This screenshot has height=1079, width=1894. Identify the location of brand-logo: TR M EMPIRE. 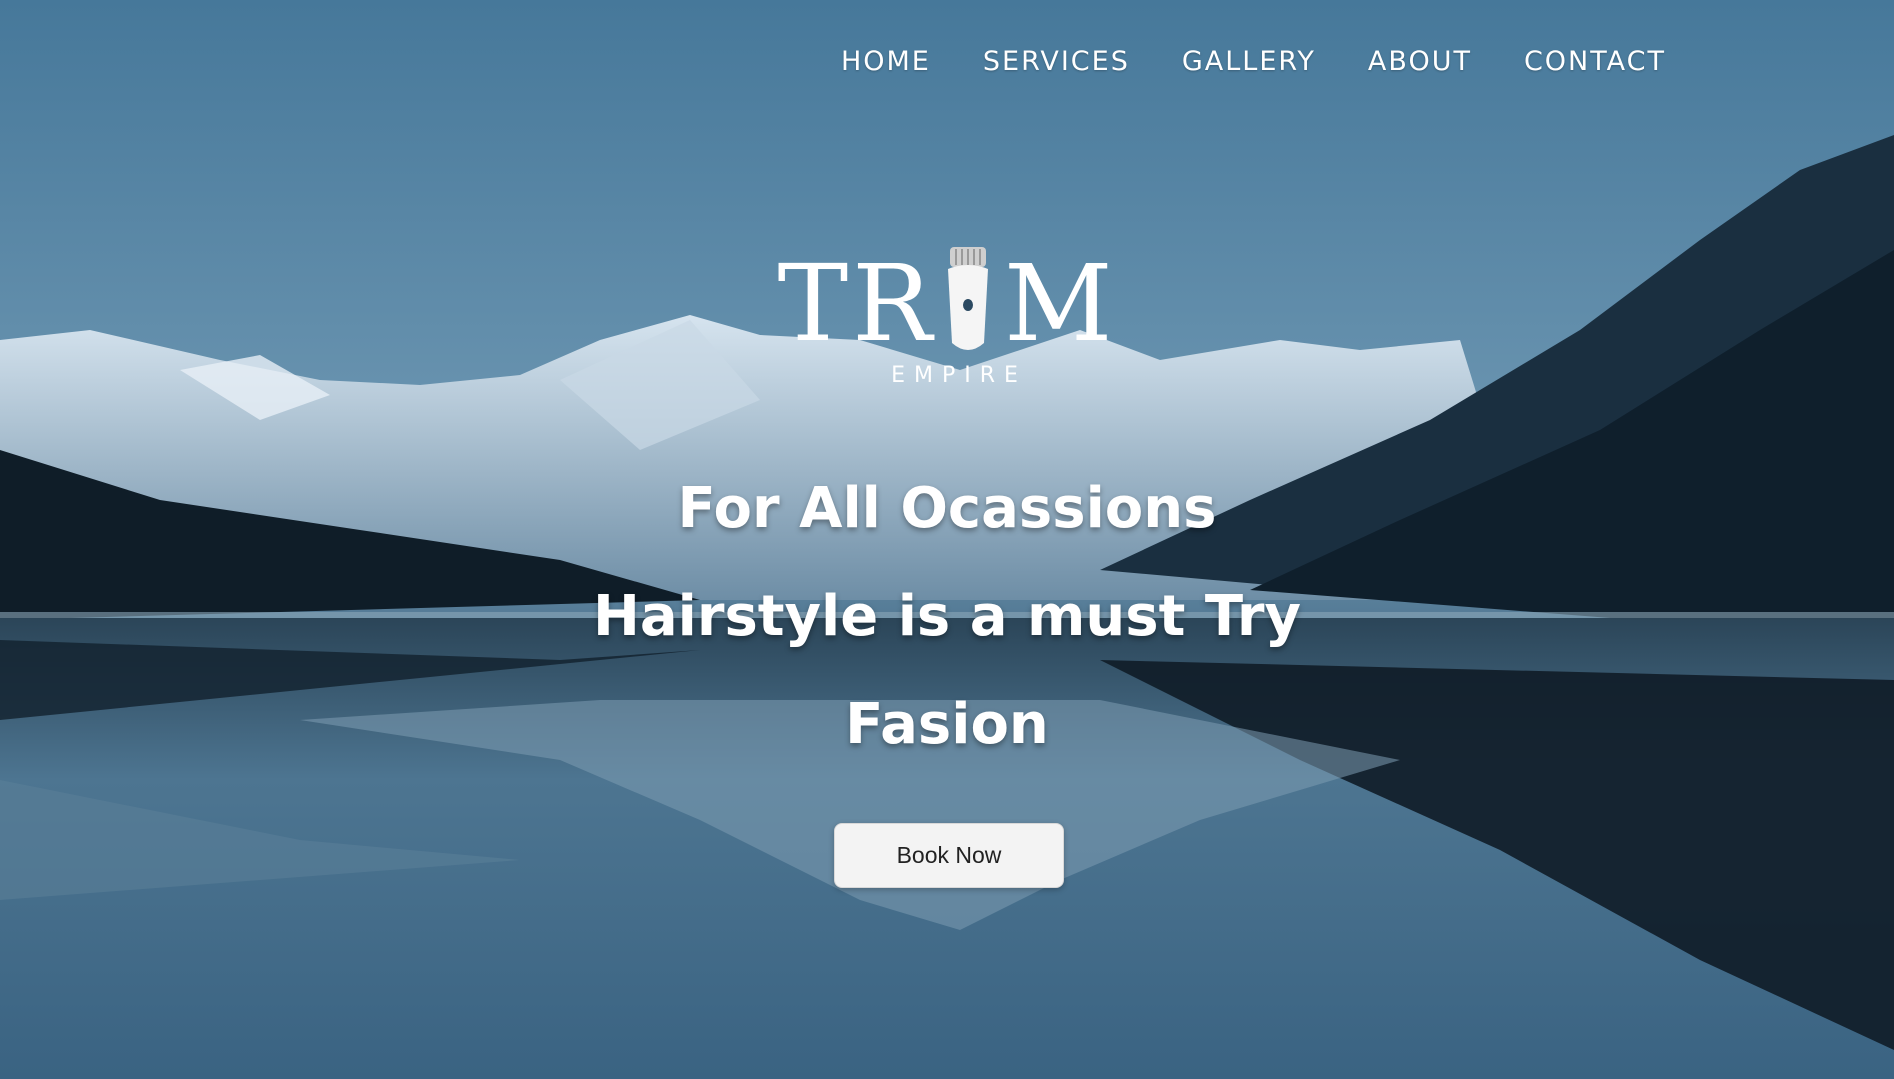
(947, 316).